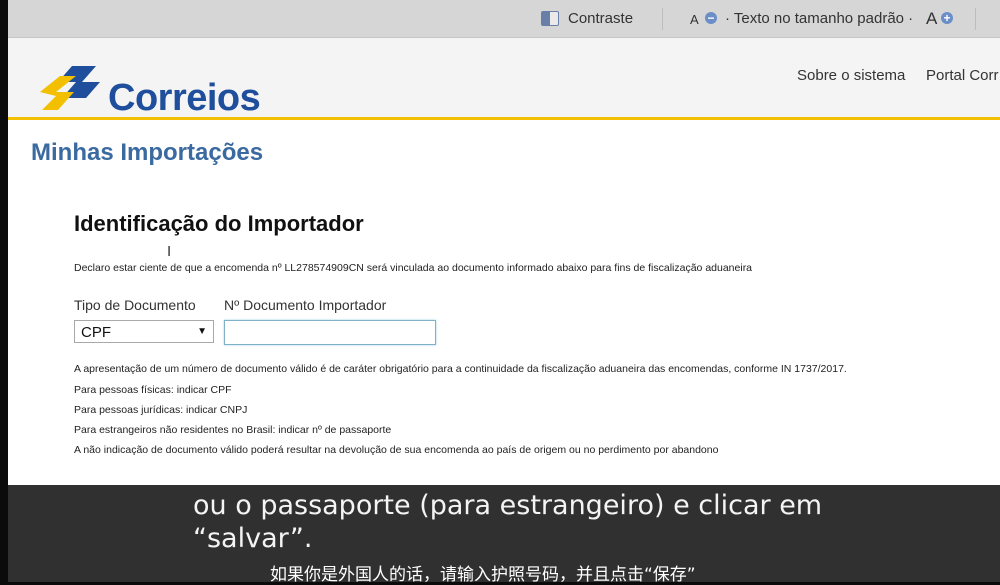  Describe the element at coordinates (219, 223) in the screenshot. I see `section-title: Identificação do Importador` at that location.